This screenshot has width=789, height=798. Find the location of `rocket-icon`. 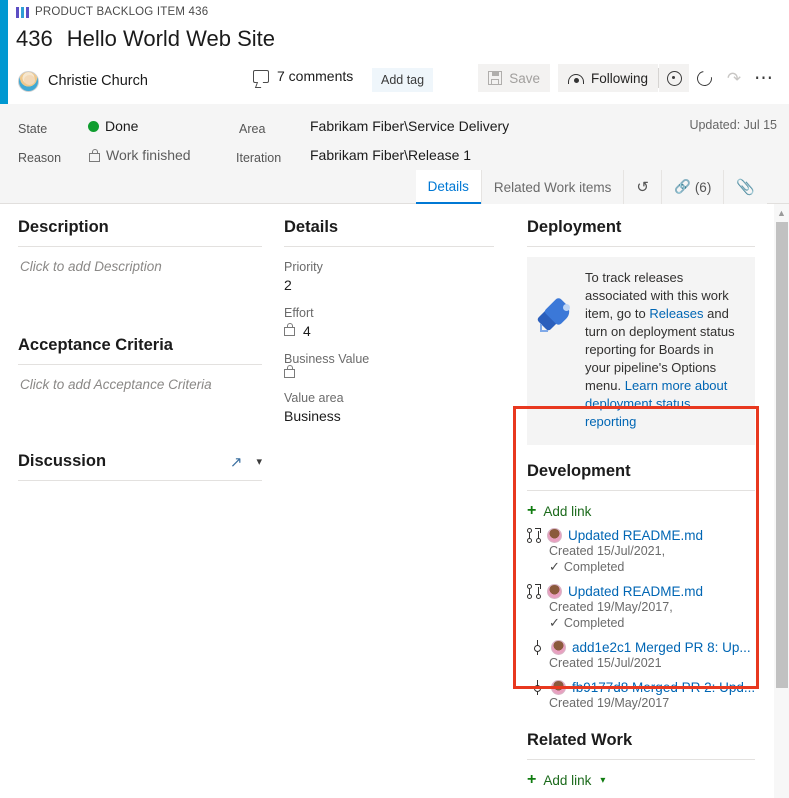

rocket-icon is located at coordinates (555, 314).